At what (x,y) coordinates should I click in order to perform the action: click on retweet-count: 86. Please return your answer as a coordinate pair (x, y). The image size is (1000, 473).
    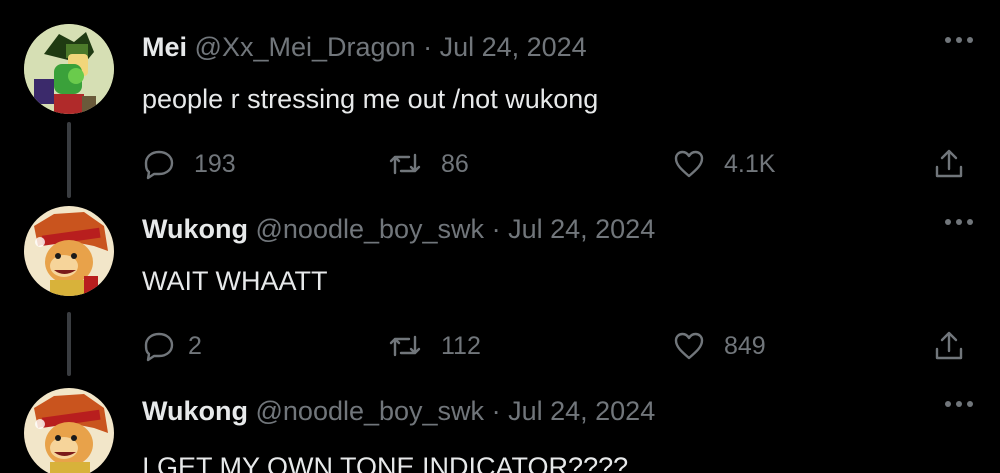
    Looking at the image, I should click on (455, 163).